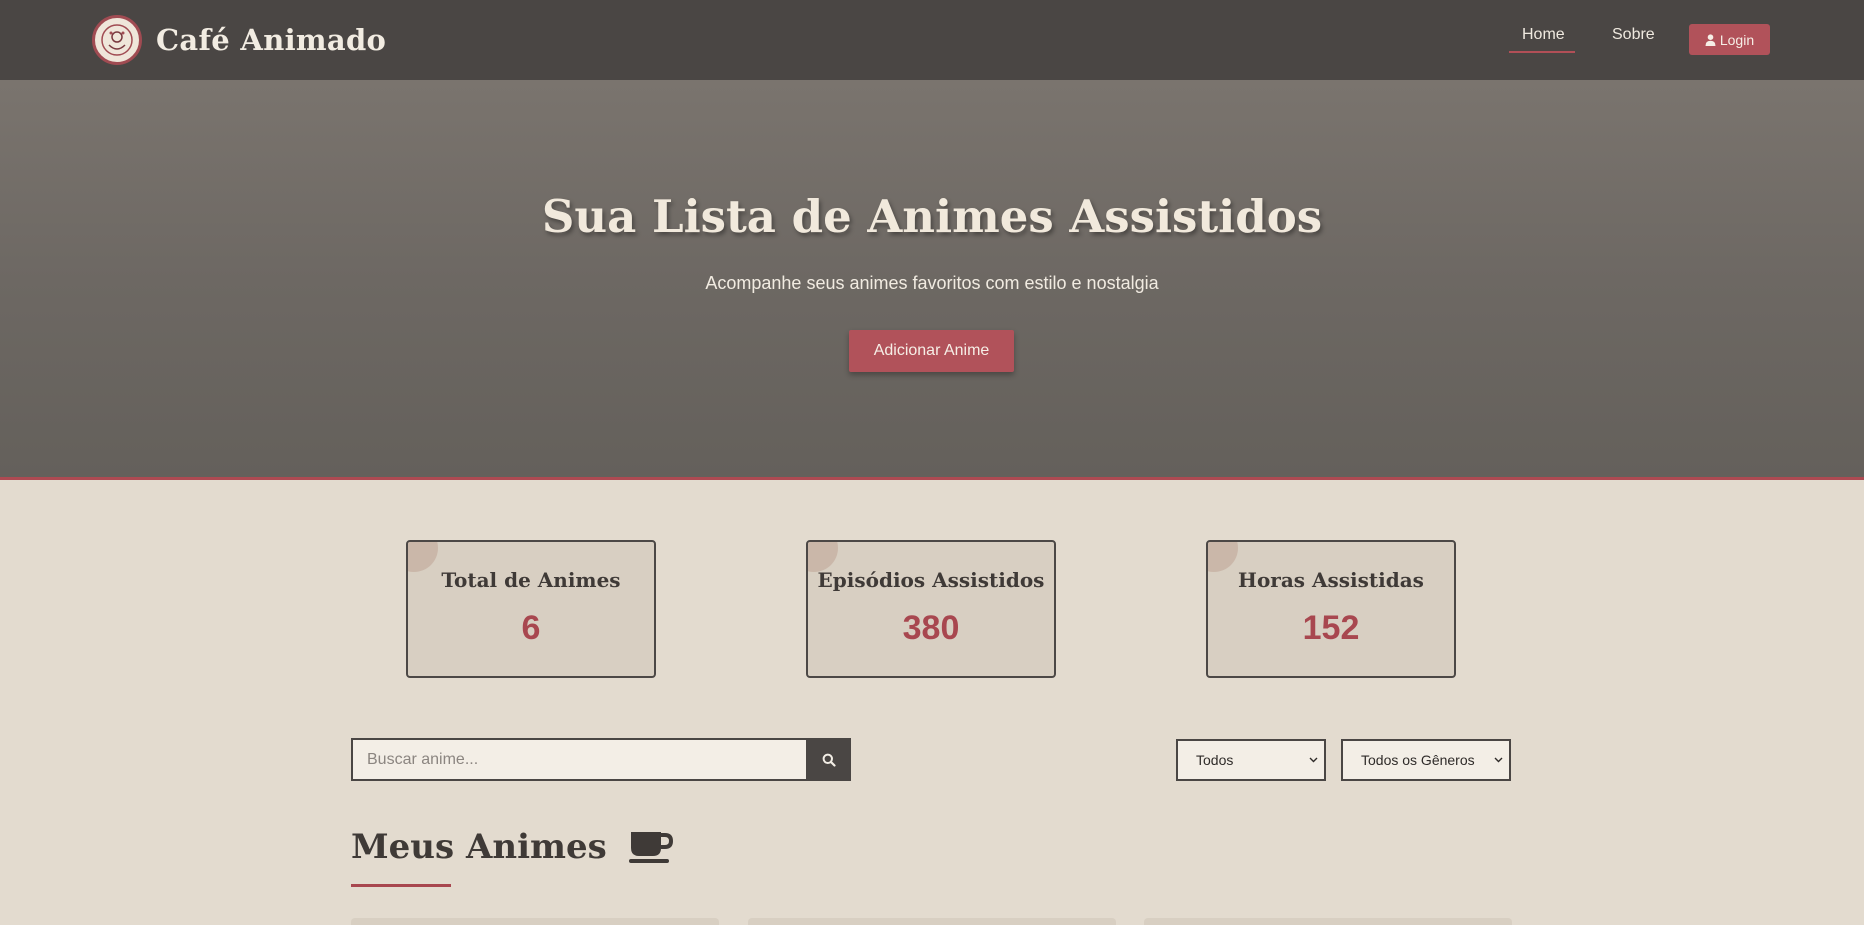  I want to click on stat-value: 152, so click(1331, 628).